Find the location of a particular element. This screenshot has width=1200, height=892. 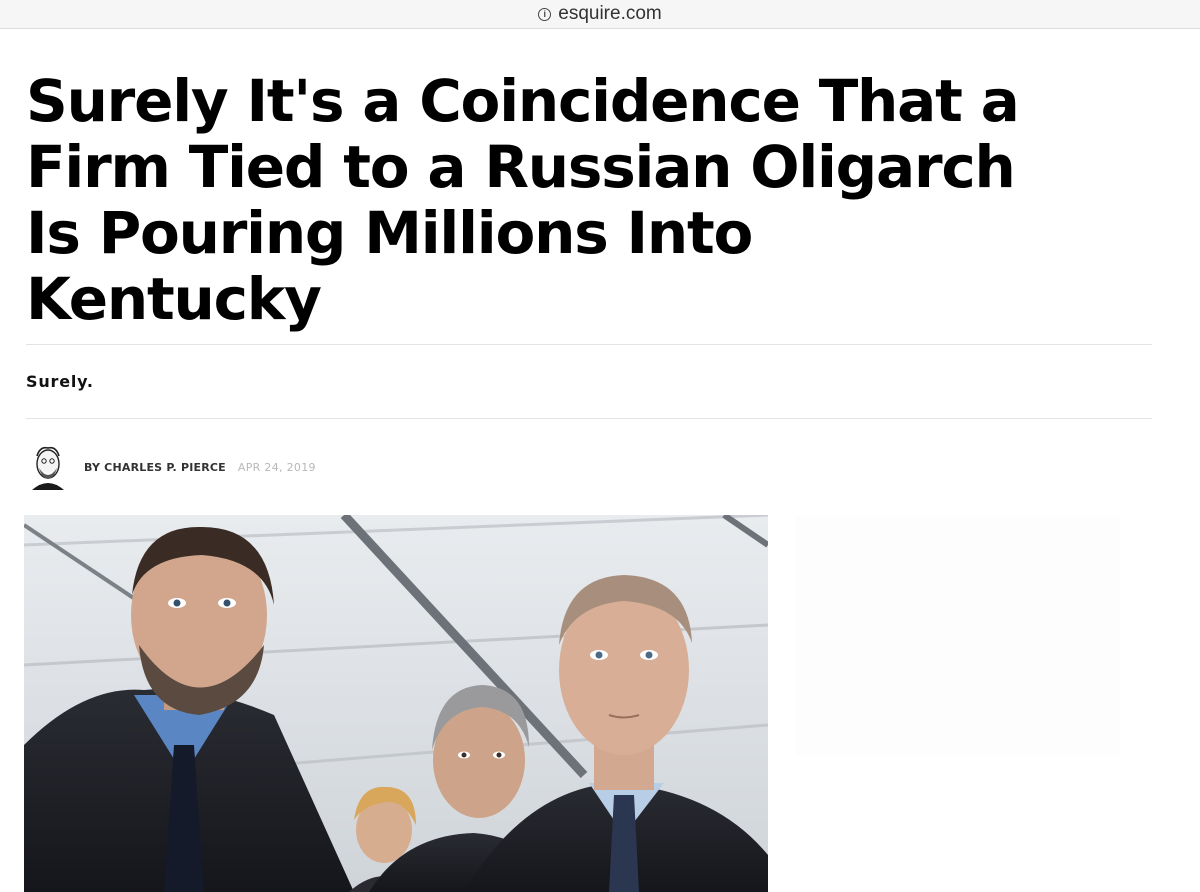

headline-line-2: Firm Tied to a Russian Oligarch is located at coordinates (521, 167).